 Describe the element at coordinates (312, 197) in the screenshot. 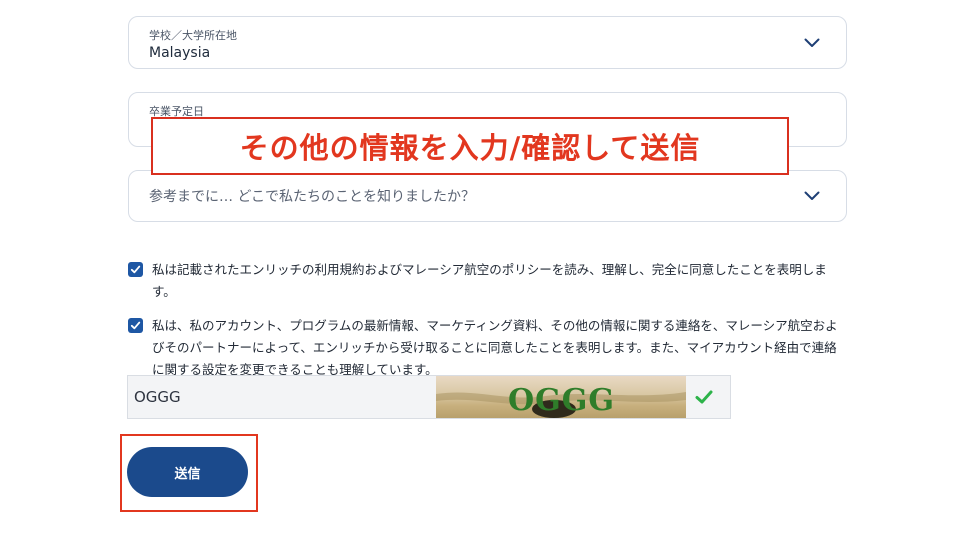

I see `referral-placeholder: 参考までに… どこで私たちのことを知りましたか？` at that location.